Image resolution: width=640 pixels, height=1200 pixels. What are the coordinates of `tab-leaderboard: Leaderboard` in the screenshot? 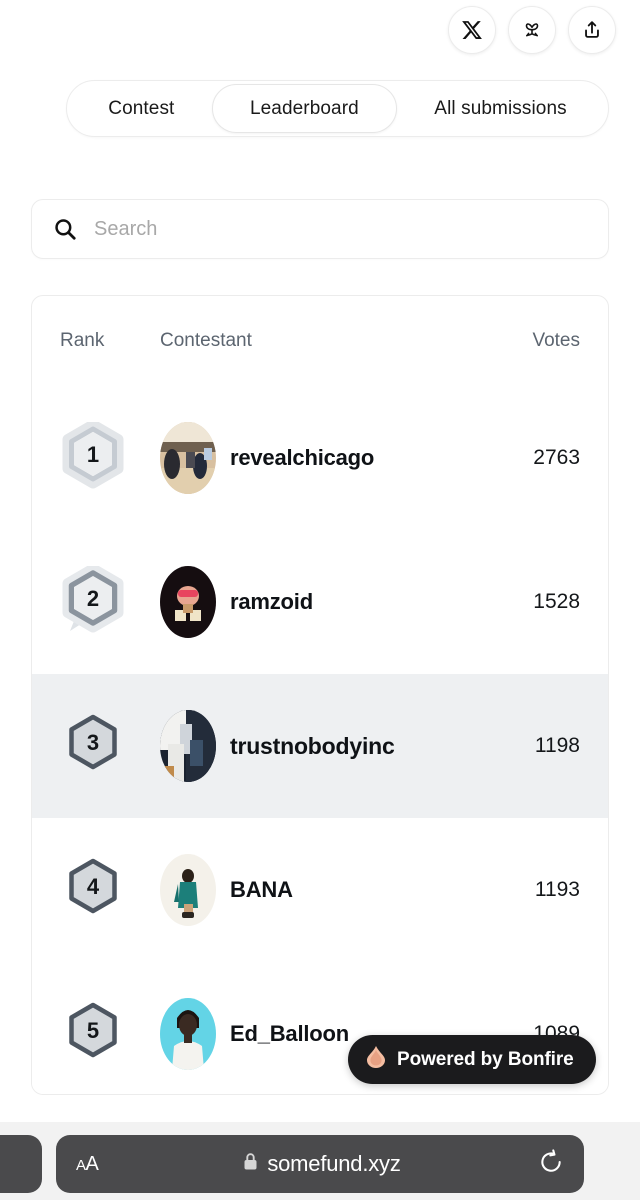 It's located at (304, 108).